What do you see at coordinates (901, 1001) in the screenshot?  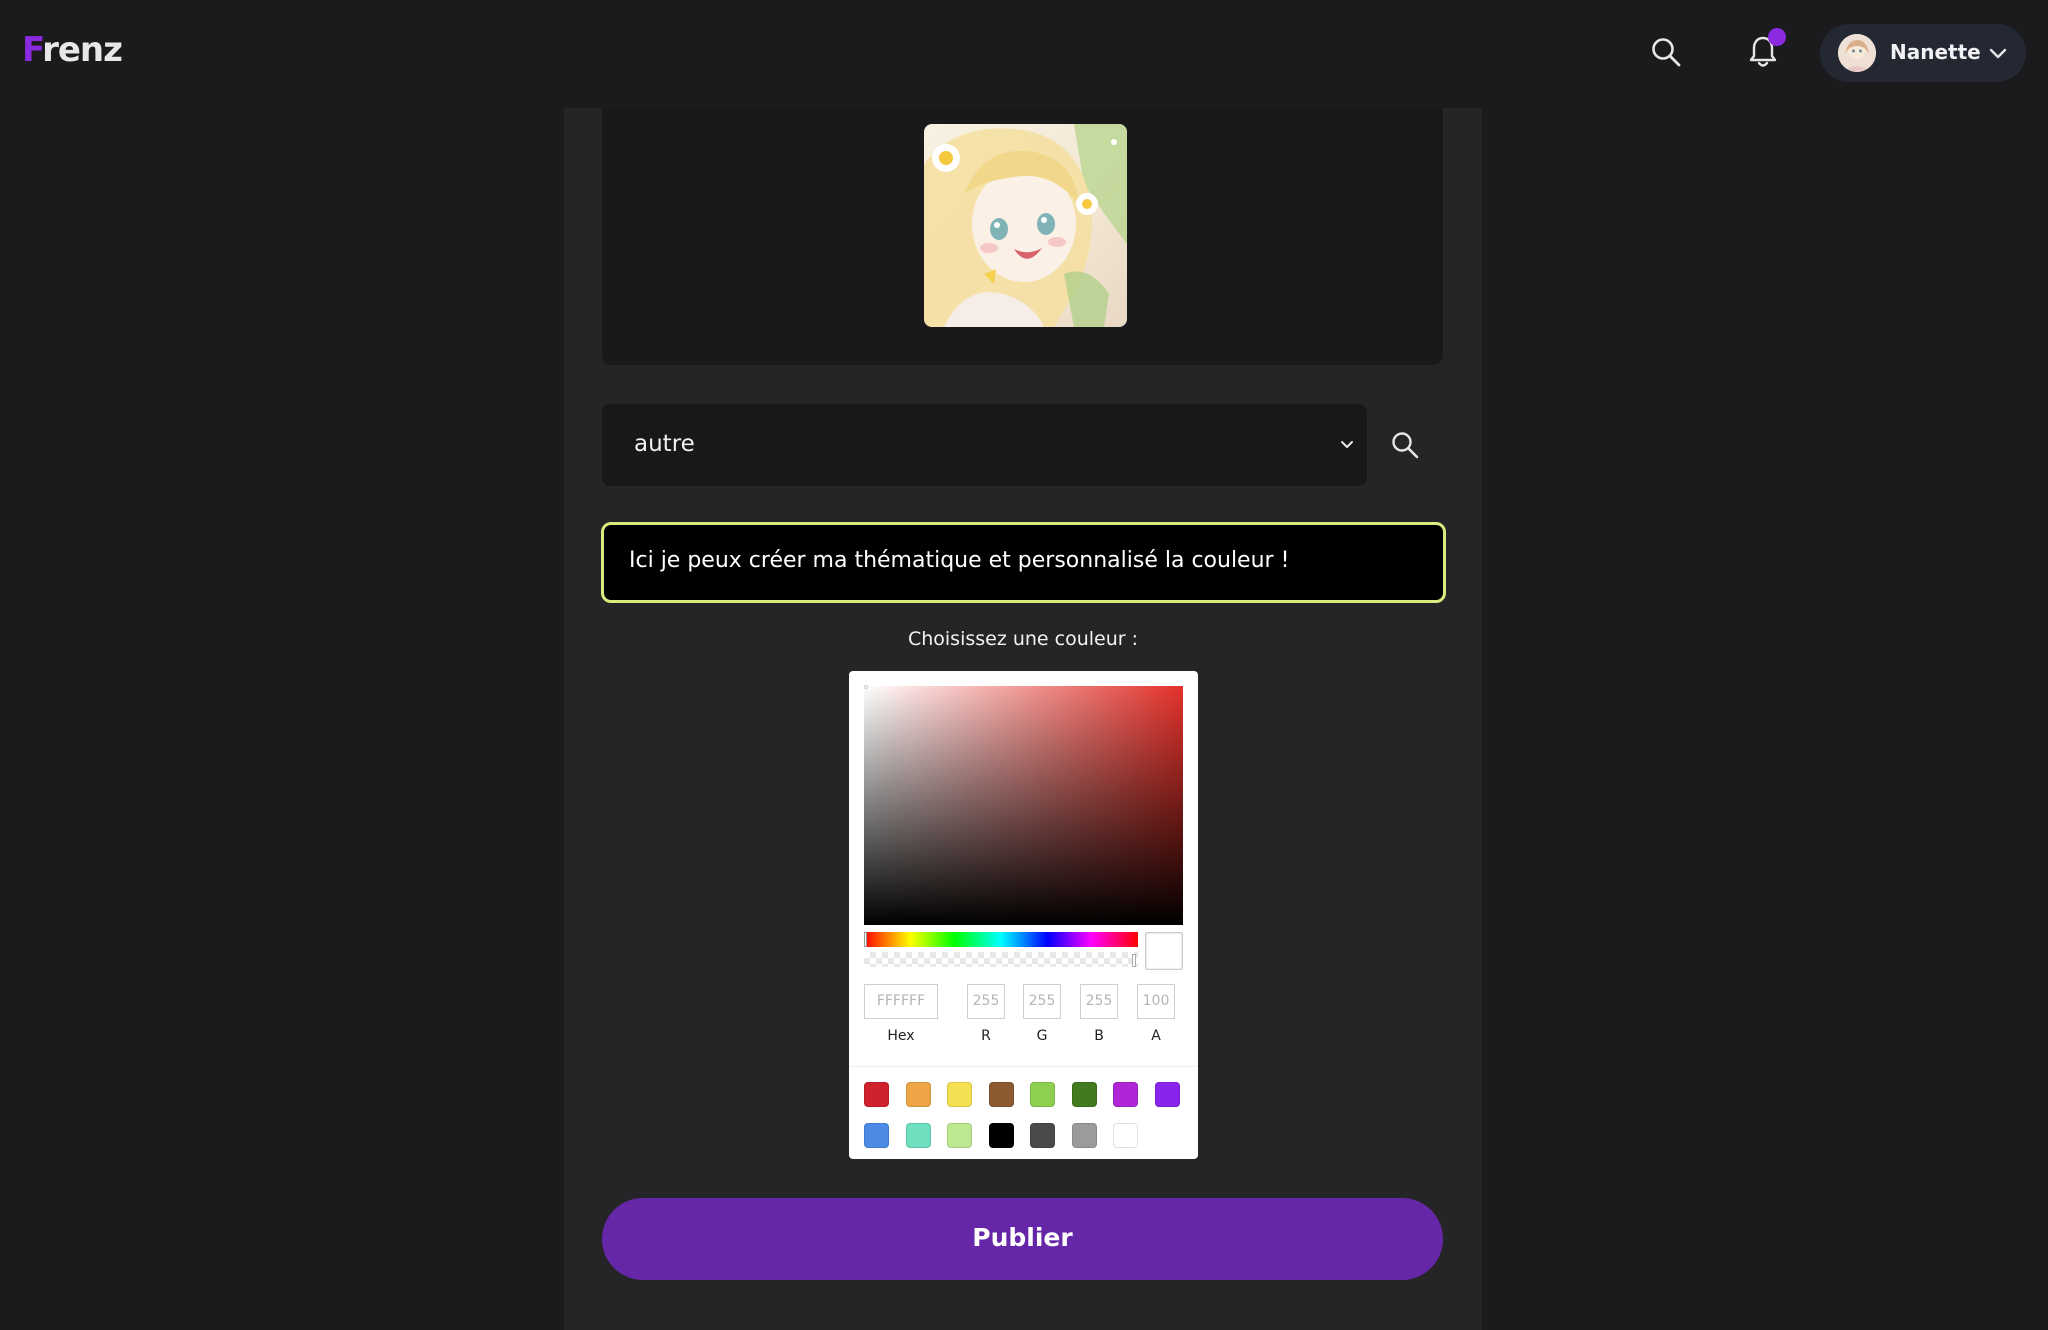 I see `hex-input: FFFFFF` at bounding box center [901, 1001].